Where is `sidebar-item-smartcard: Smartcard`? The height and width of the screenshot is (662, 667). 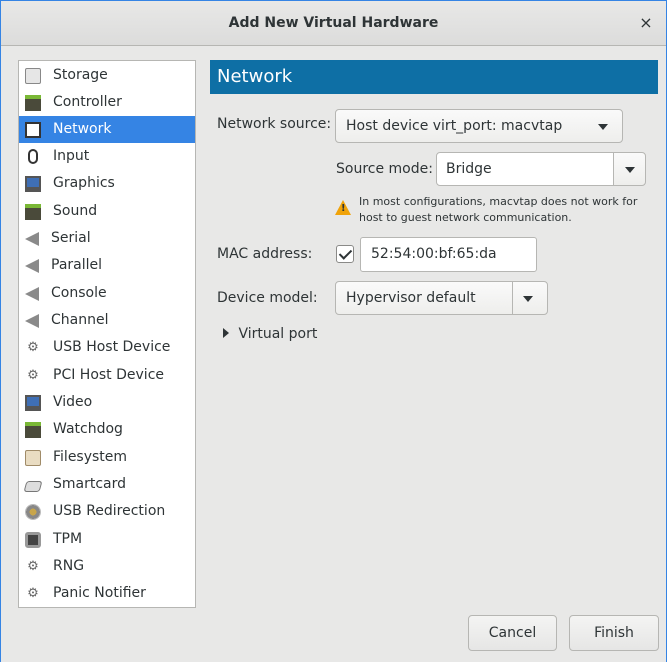
sidebar-item-smartcard: Smartcard is located at coordinates (107, 484).